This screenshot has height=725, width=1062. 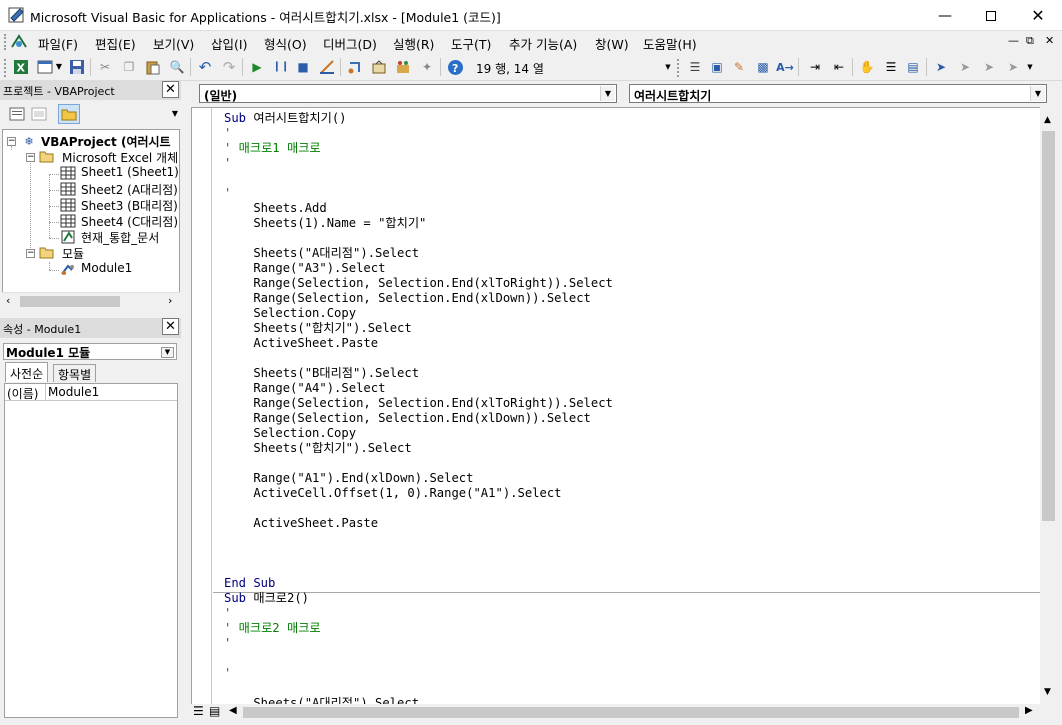 What do you see at coordinates (91, 141) in the screenshot?
I see `tree-item-vbaproject: − ❄ VBAProject (여러시트` at bounding box center [91, 141].